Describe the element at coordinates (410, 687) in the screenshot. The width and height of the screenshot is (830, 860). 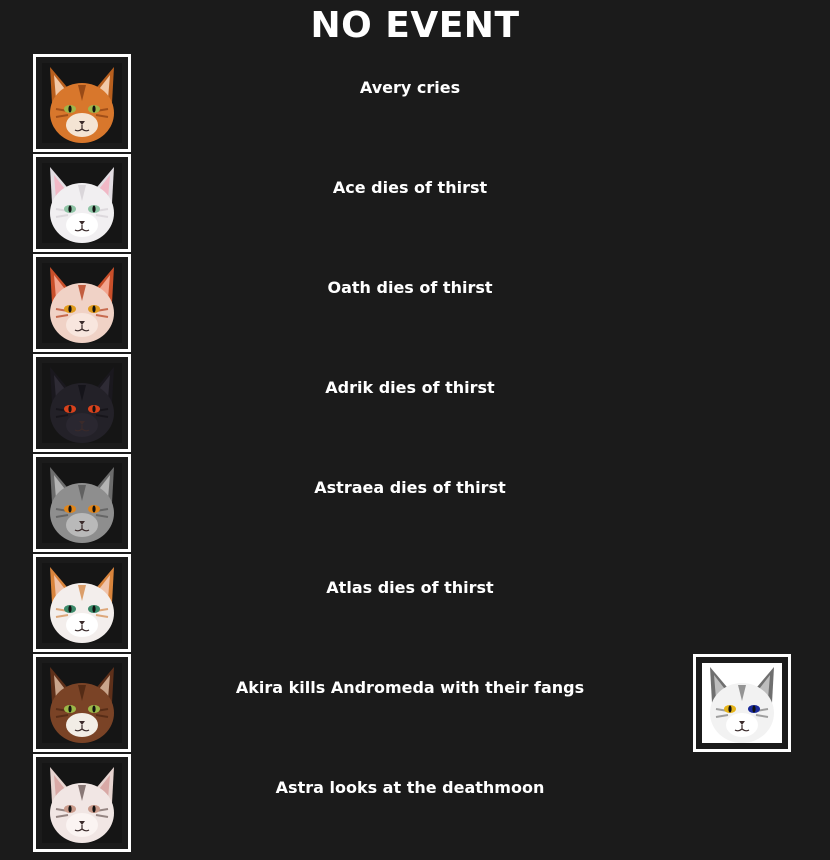
I see `event-text: Akira kills Andromeda with their fangs` at that location.